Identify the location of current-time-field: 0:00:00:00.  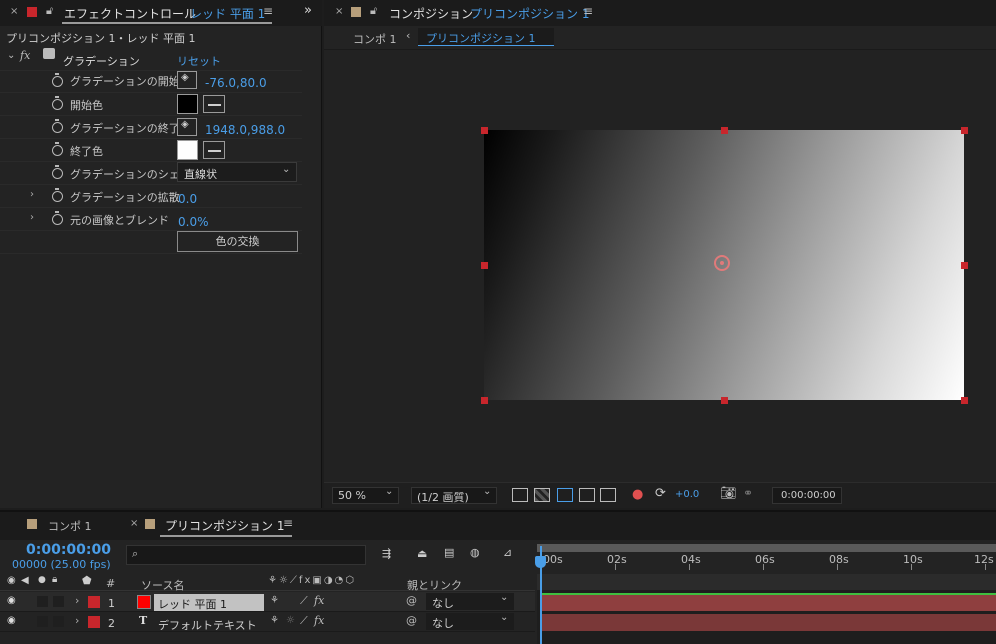
(807, 495).